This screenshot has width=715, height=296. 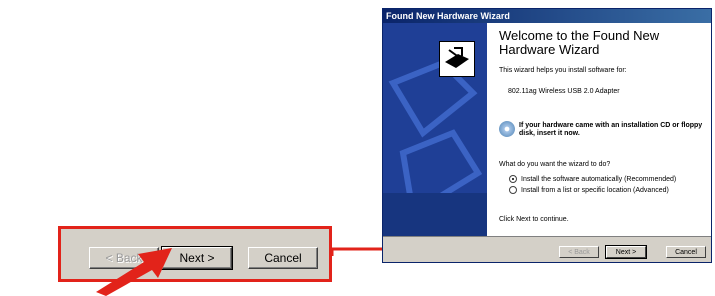 I want to click on device-name: 802.11ag Wireless USB 2.0 Adapter, so click(x=564, y=91).